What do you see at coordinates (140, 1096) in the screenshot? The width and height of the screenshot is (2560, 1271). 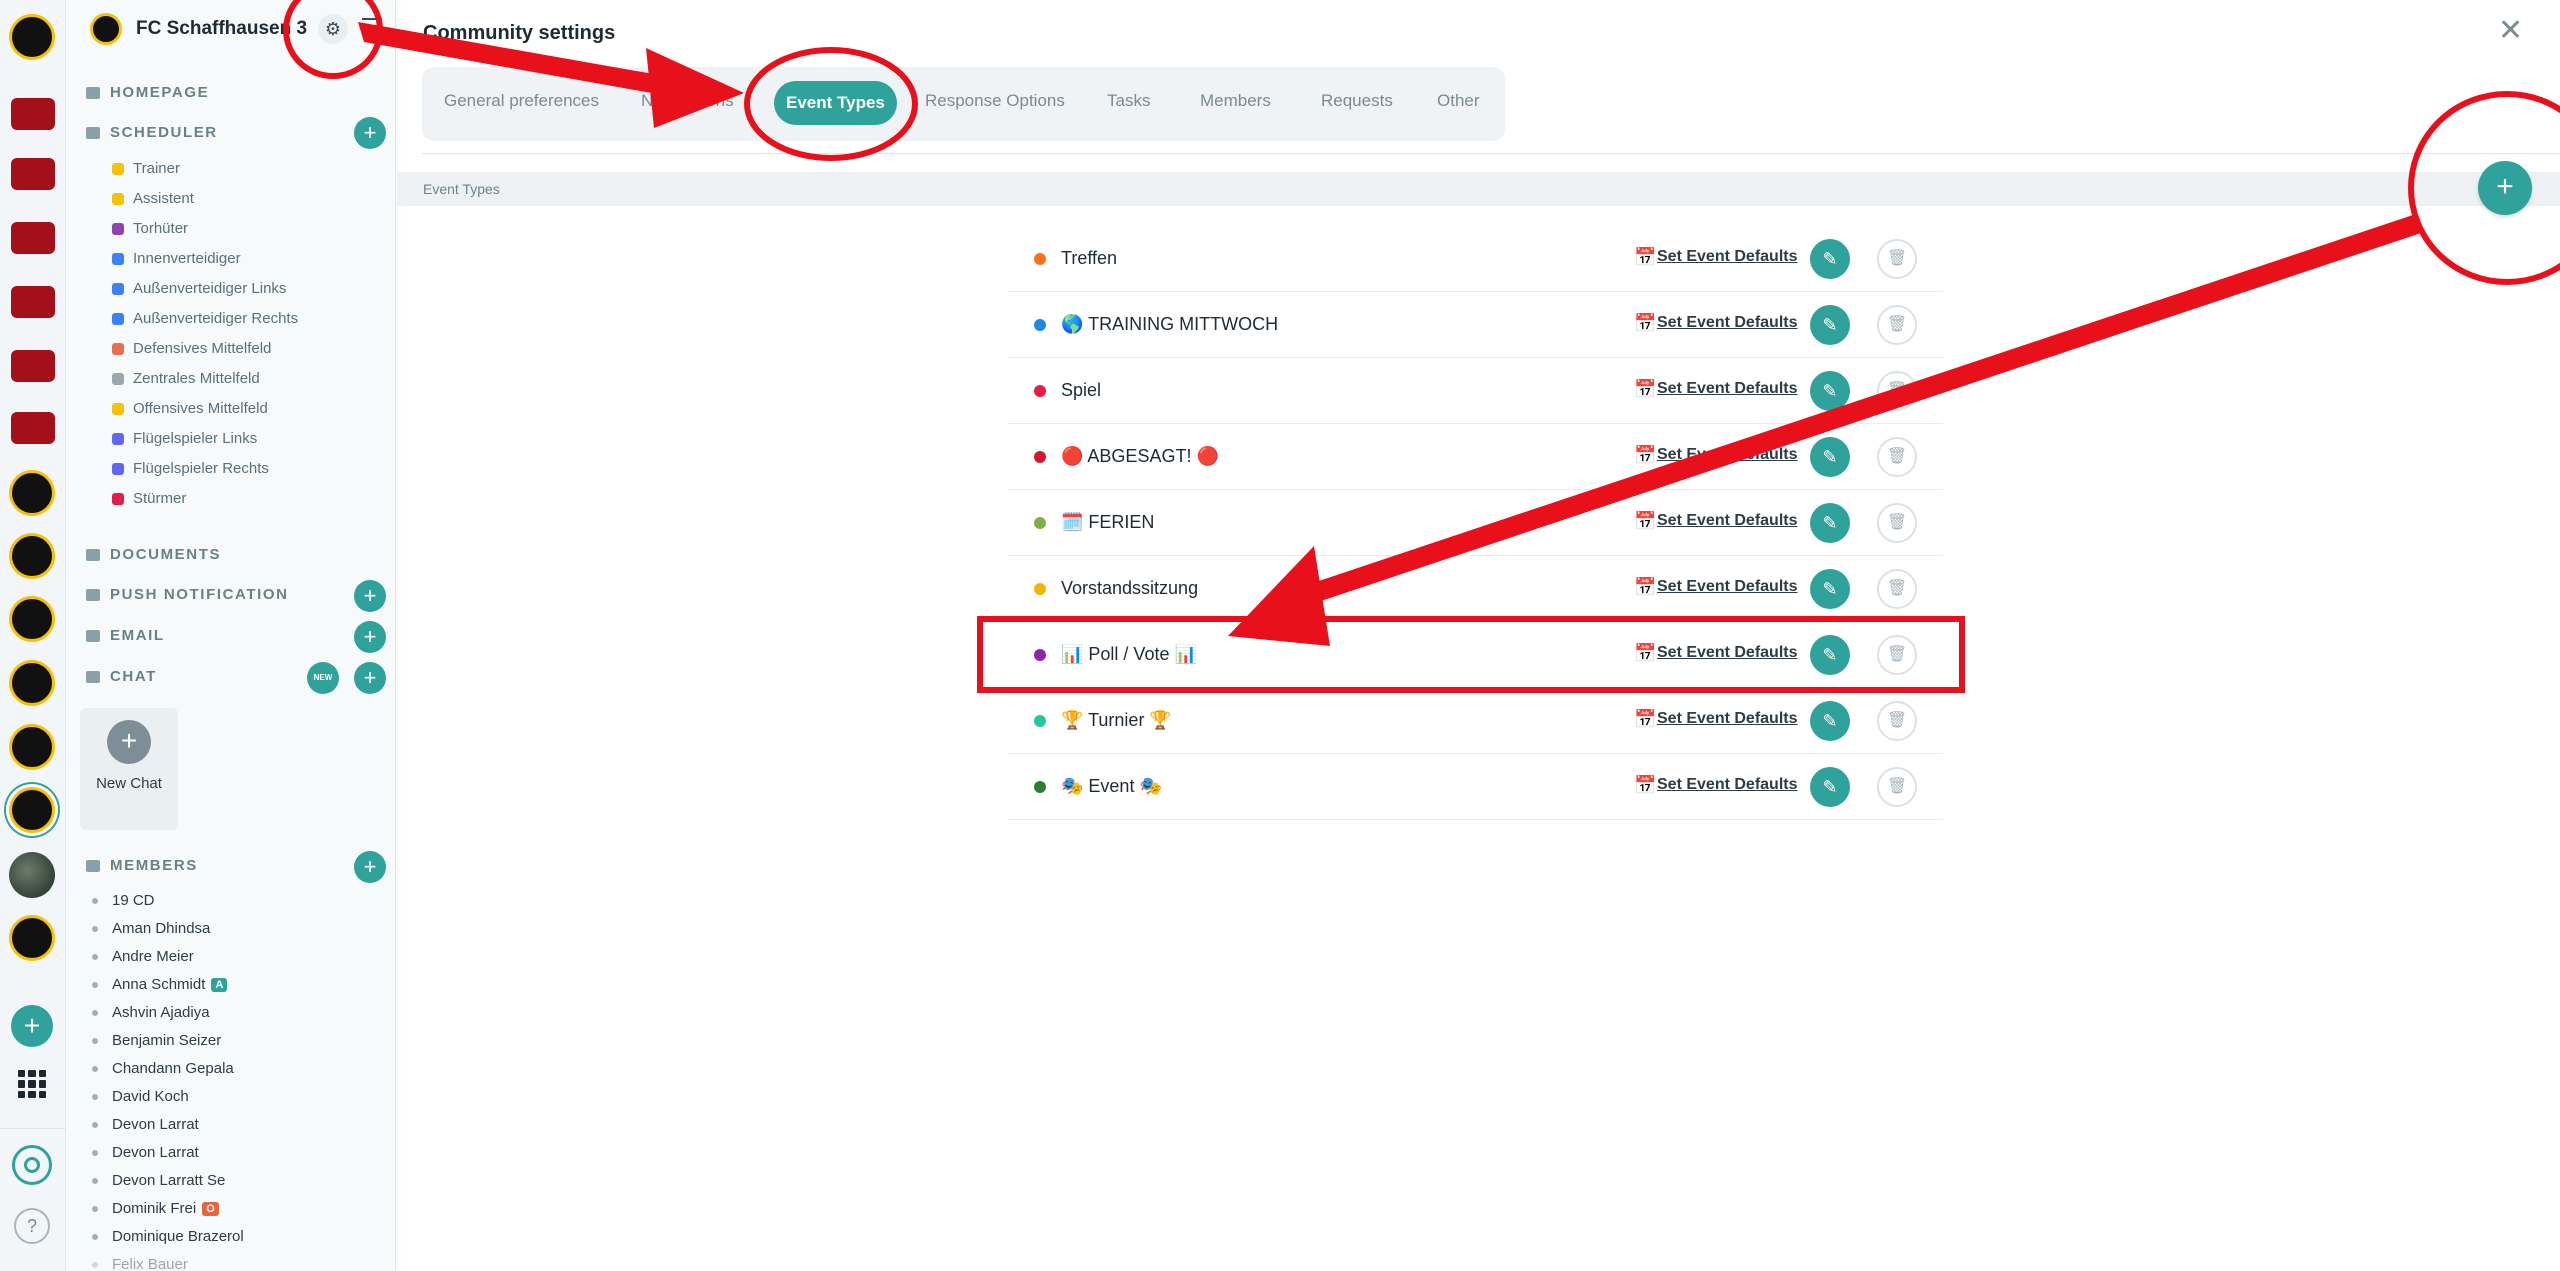 I see `member-item: David Koch` at bounding box center [140, 1096].